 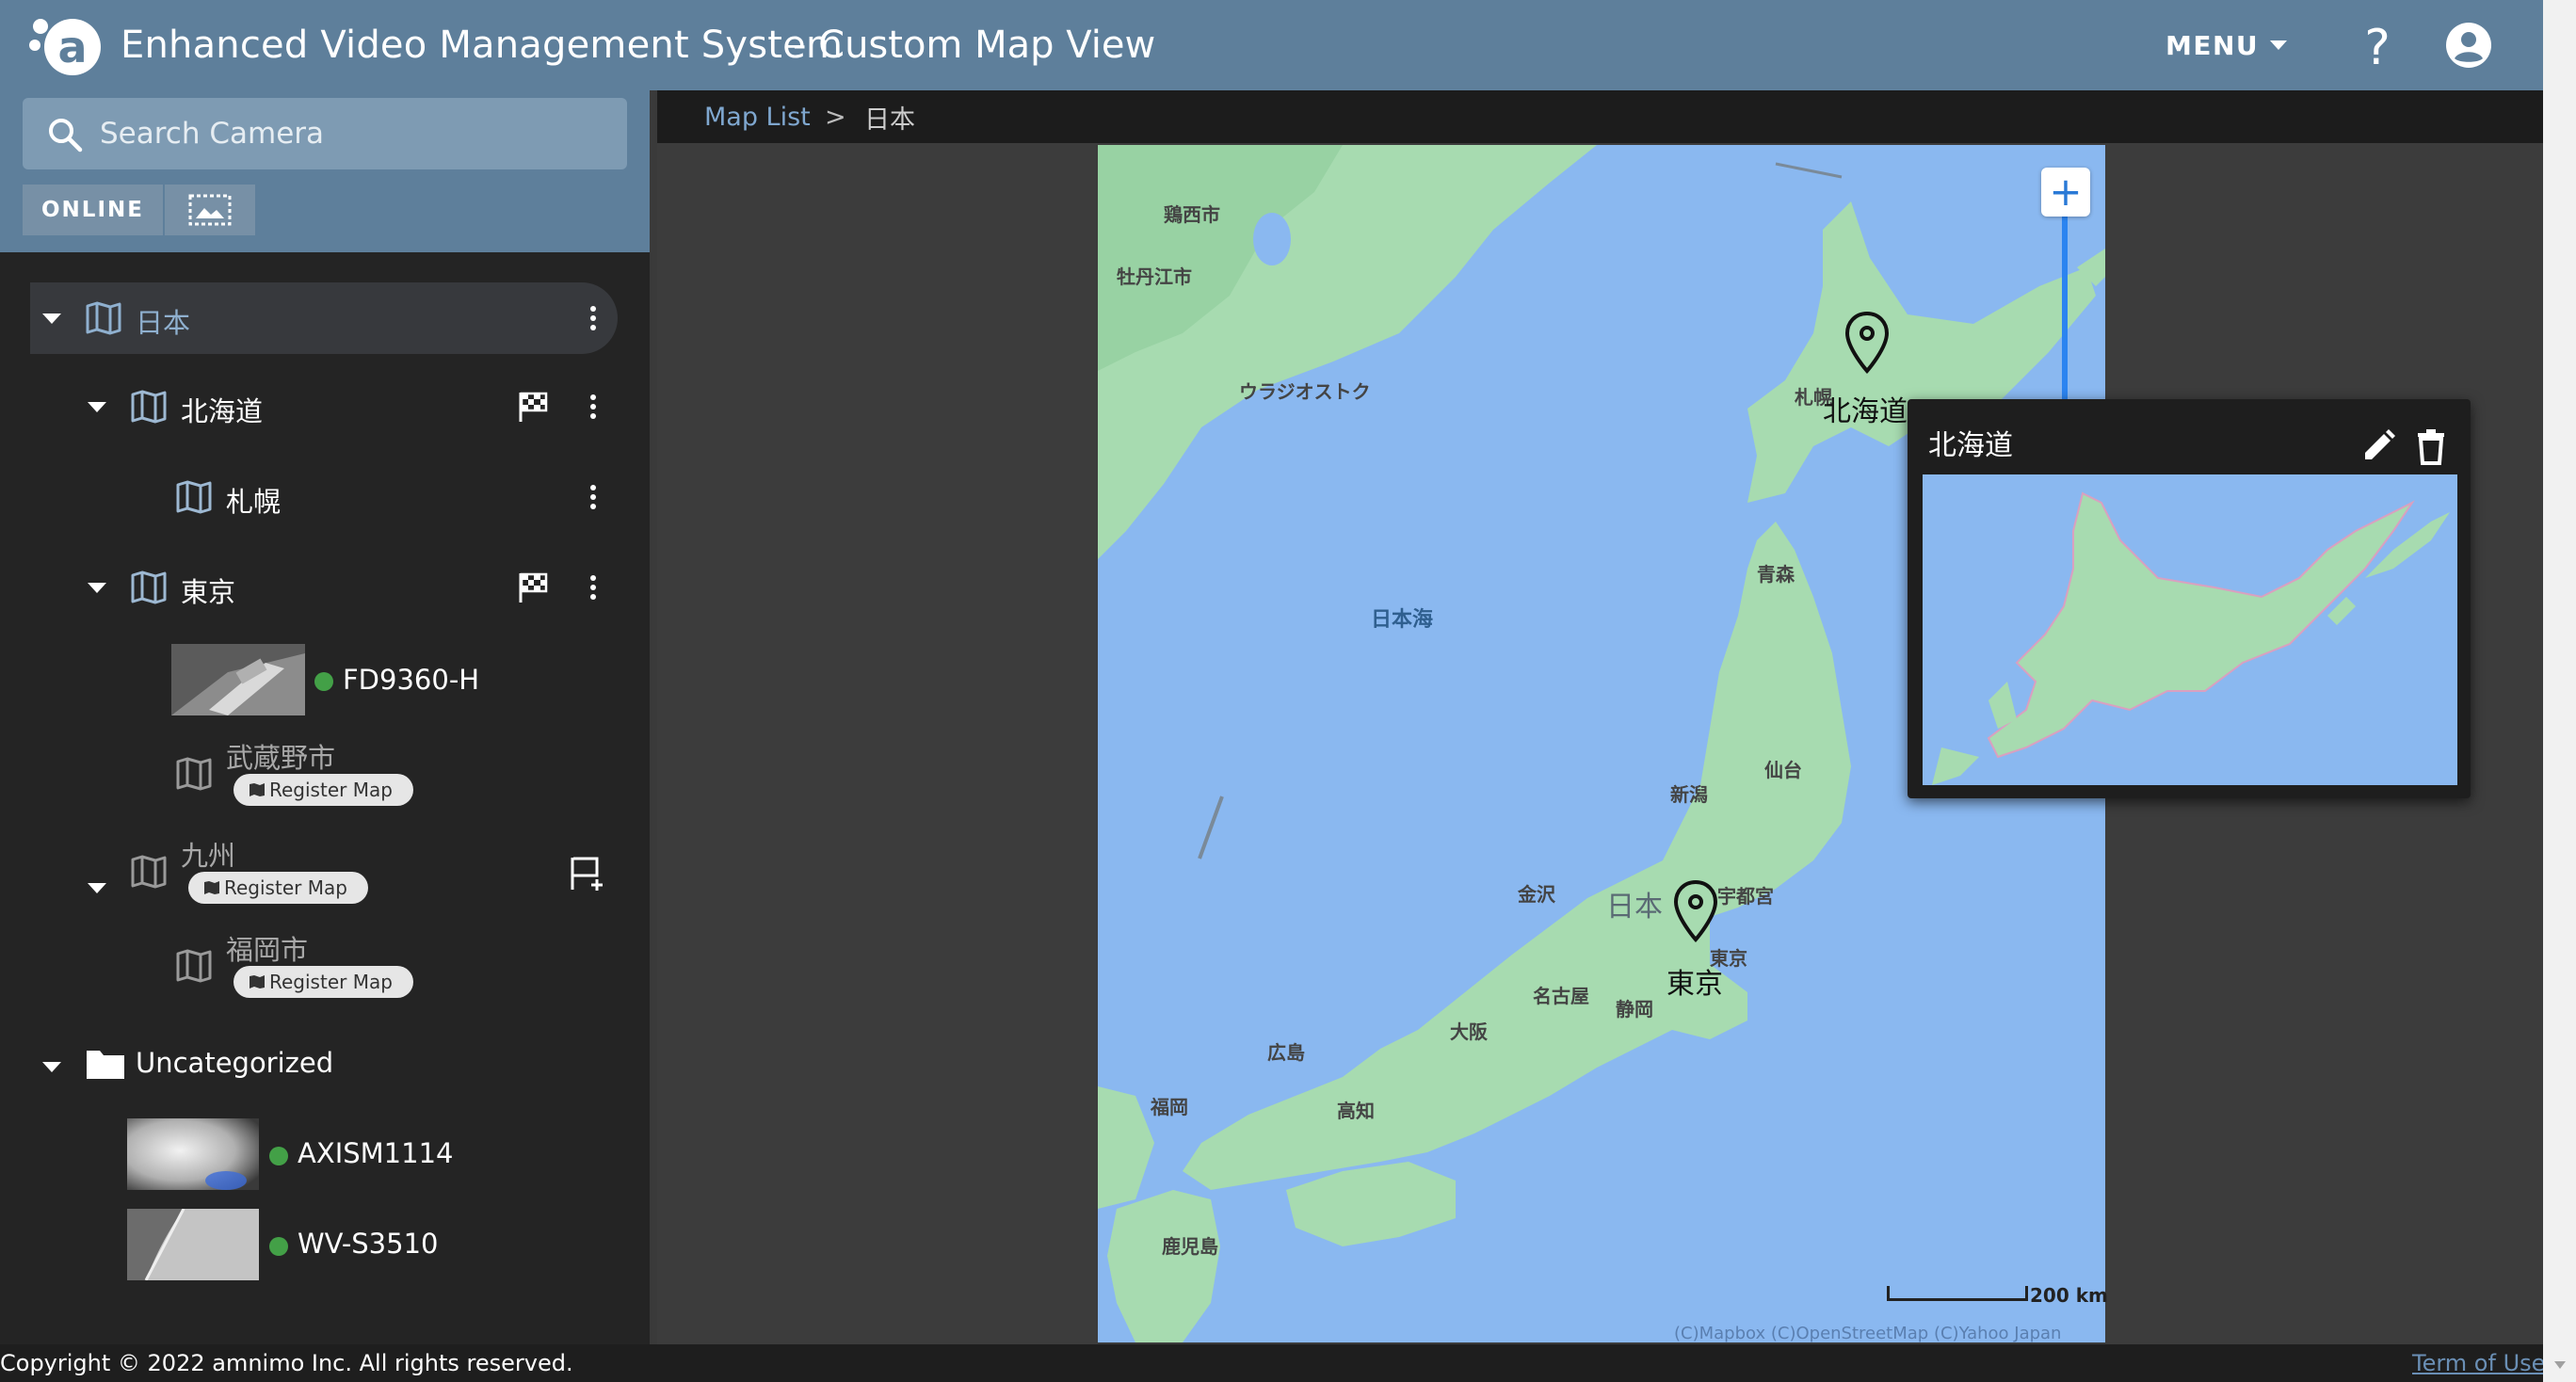 What do you see at coordinates (1694, 981) in the screenshot?
I see `map-marker-label-tokyo: 東京` at bounding box center [1694, 981].